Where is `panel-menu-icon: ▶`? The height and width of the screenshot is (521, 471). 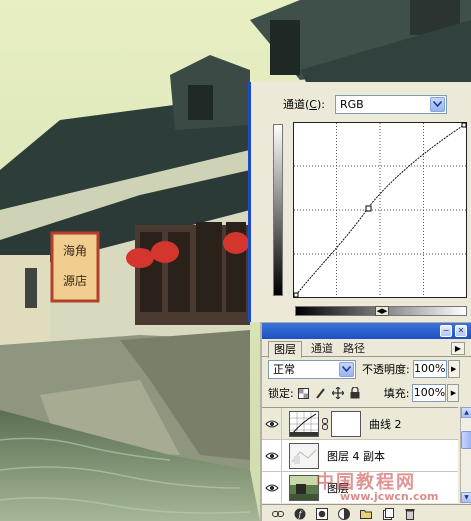
panel-menu-icon: ▶ is located at coordinates (458, 348).